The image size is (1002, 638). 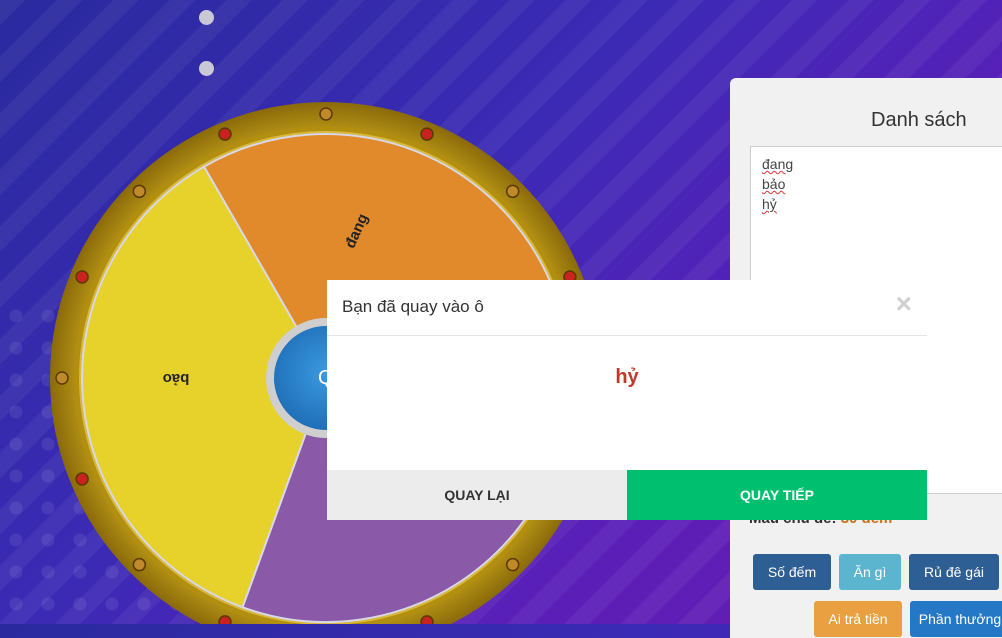 What do you see at coordinates (904, 304) in the screenshot?
I see `close-icon: ×` at bounding box center [904, 304].